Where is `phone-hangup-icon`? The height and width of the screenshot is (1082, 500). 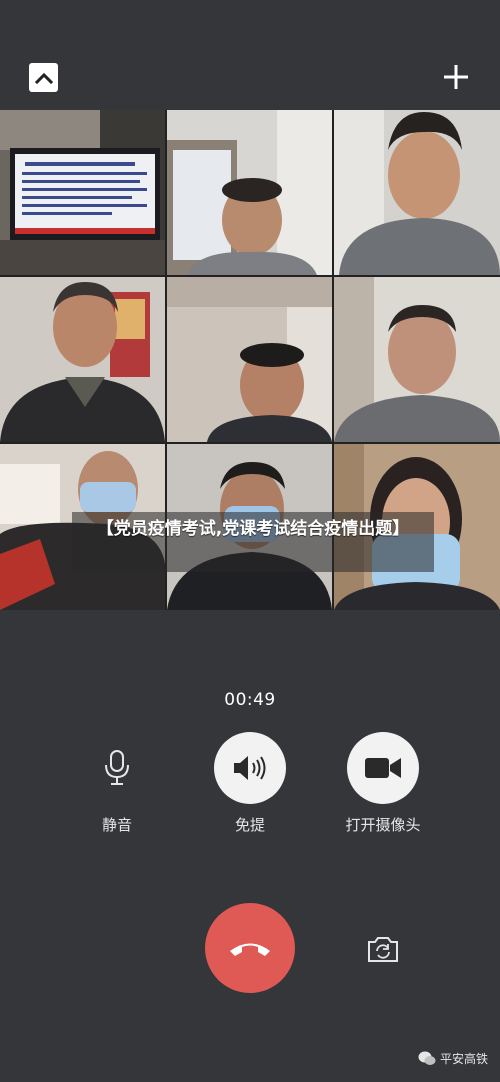
phone-hangup-icon is located at coordinates (250, 949).